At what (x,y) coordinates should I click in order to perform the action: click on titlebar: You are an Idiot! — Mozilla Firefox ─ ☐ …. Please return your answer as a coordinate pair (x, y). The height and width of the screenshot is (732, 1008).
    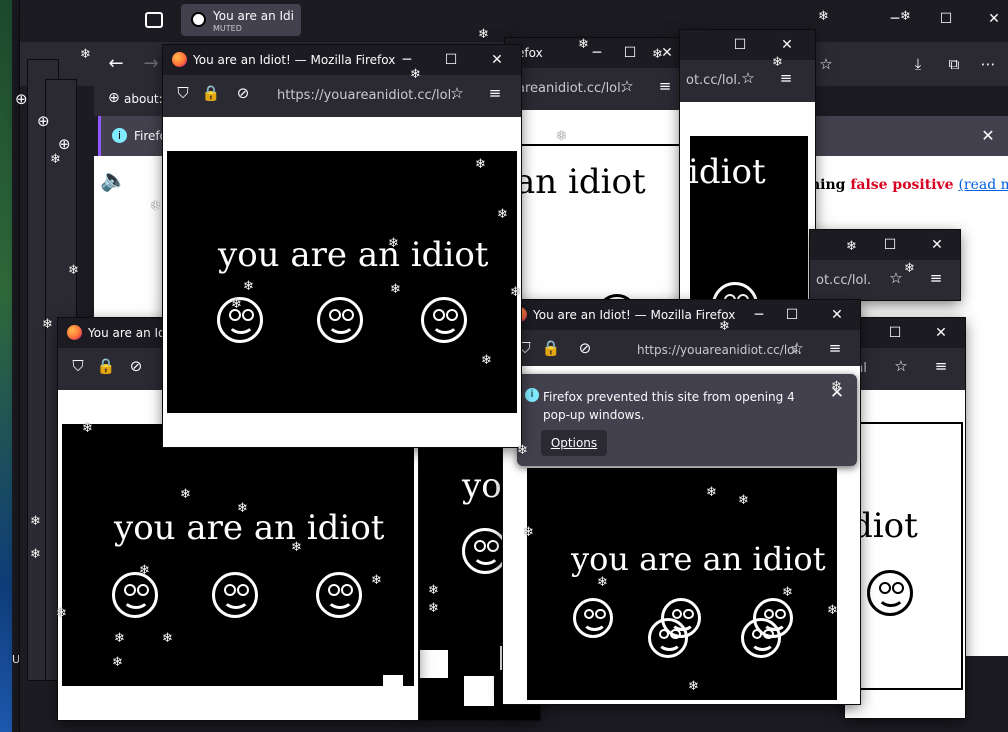
    Looking at the image, I should click on (681, 315).